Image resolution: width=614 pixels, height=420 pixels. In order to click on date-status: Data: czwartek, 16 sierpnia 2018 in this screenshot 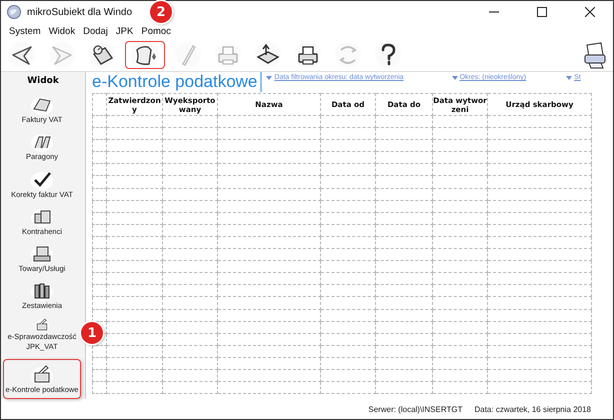, I will do `click(532, 409)`.